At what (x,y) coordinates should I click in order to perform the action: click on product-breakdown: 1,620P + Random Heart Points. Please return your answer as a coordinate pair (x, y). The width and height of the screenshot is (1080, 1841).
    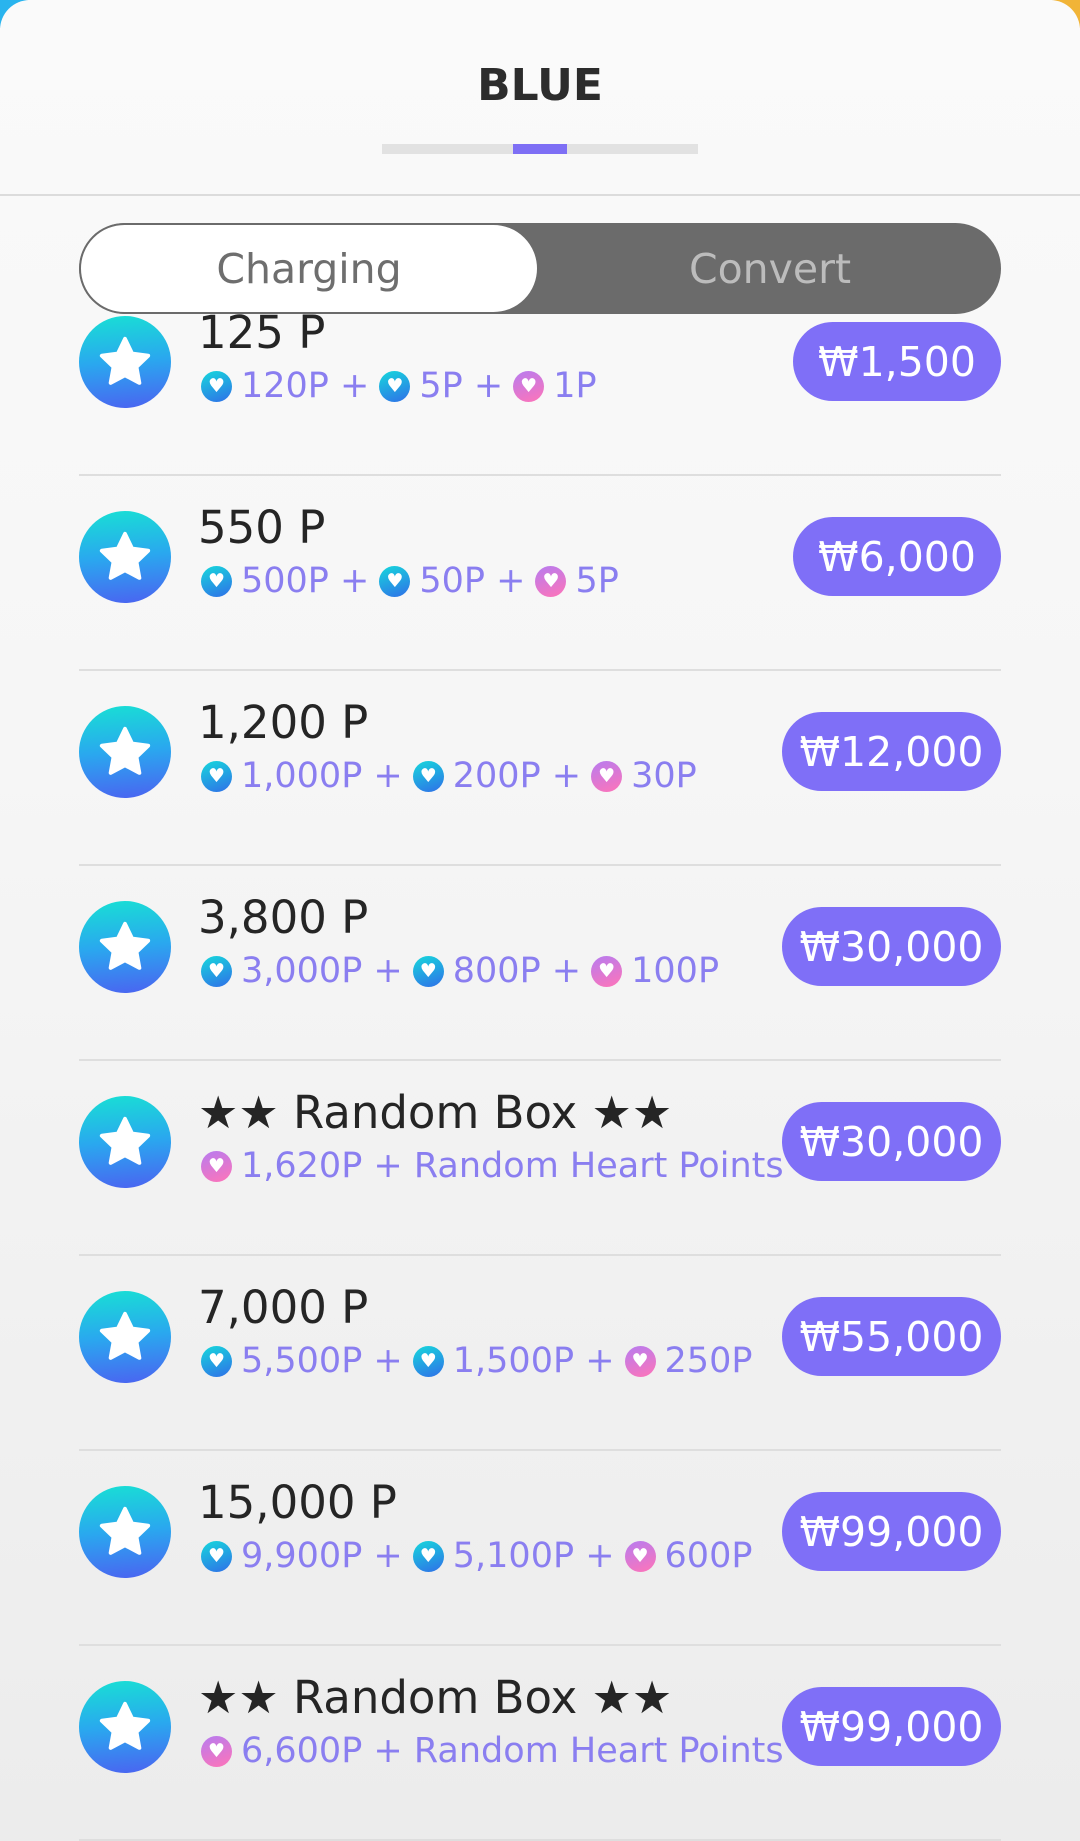
    Looking at the image, I should click on (497, 1166).